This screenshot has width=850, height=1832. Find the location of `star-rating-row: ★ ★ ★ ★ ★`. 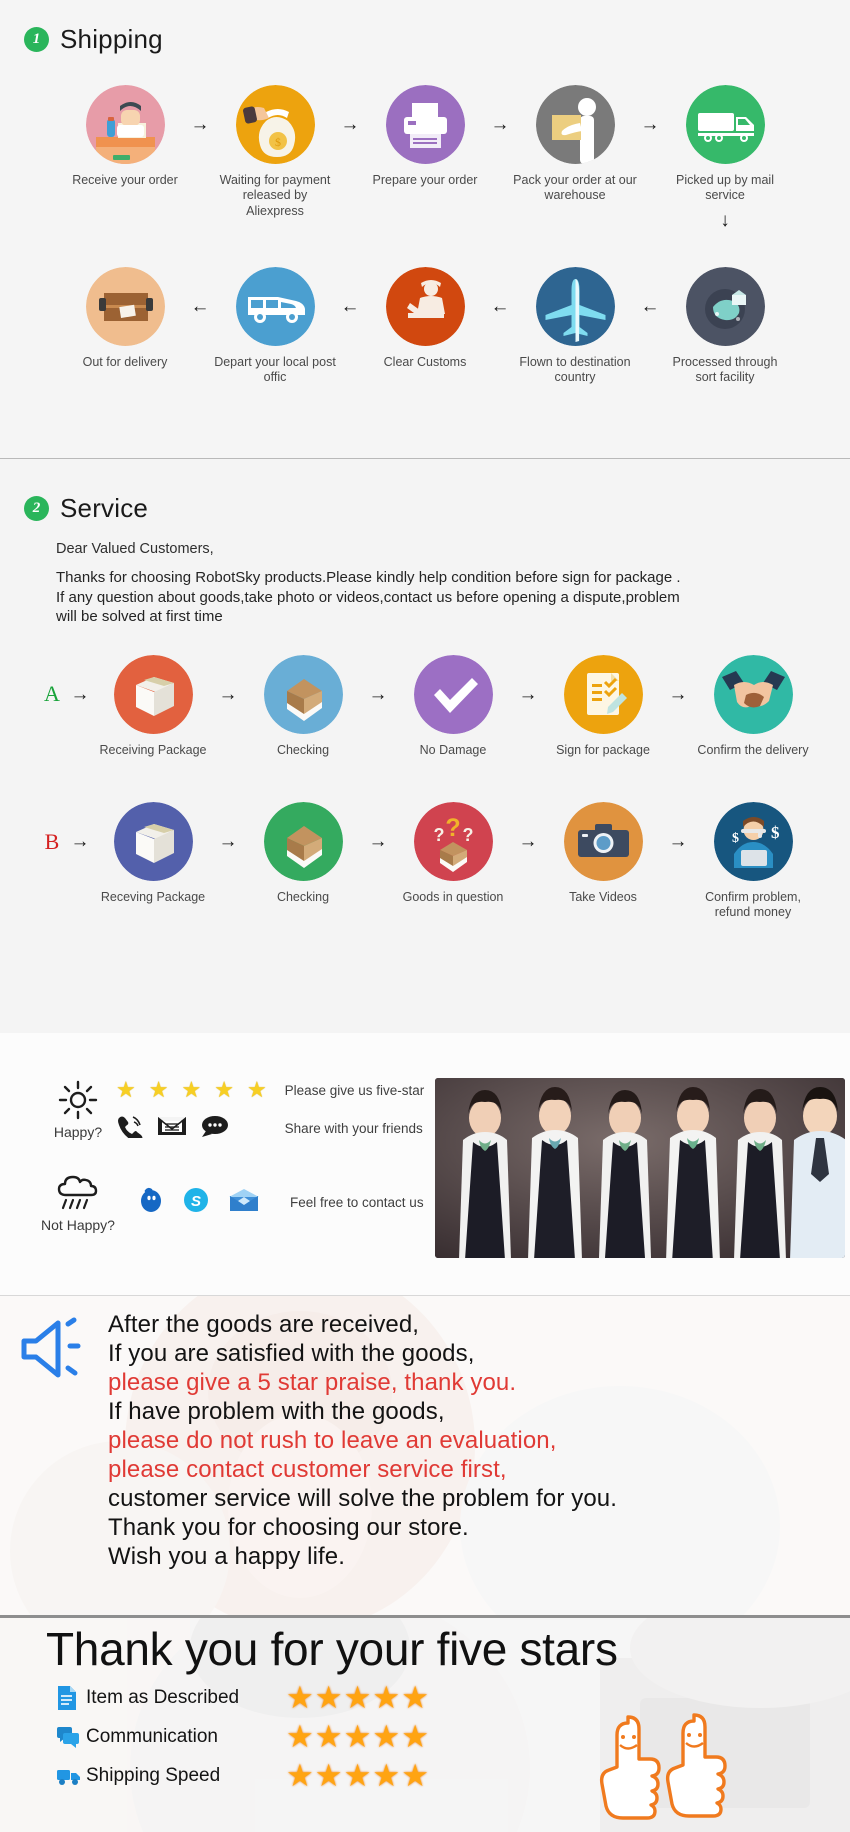

star-rating-row: ★ ★ ★ ★ ★ is located at coordinates (191, 1090).